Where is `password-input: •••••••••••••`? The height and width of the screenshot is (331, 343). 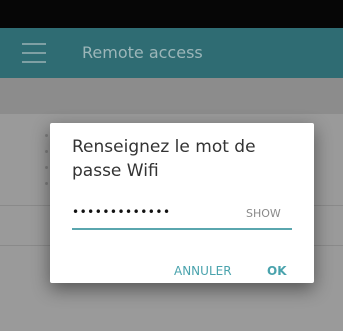
password-input: ••••••••••••• is located at coordinates (121, 212).